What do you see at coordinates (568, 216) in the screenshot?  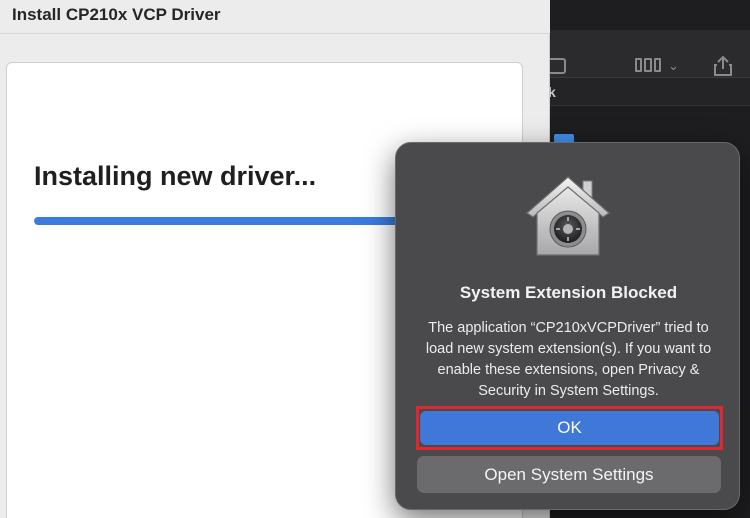 I see `security-house-lock-icon` at bounding box center [568, 216].